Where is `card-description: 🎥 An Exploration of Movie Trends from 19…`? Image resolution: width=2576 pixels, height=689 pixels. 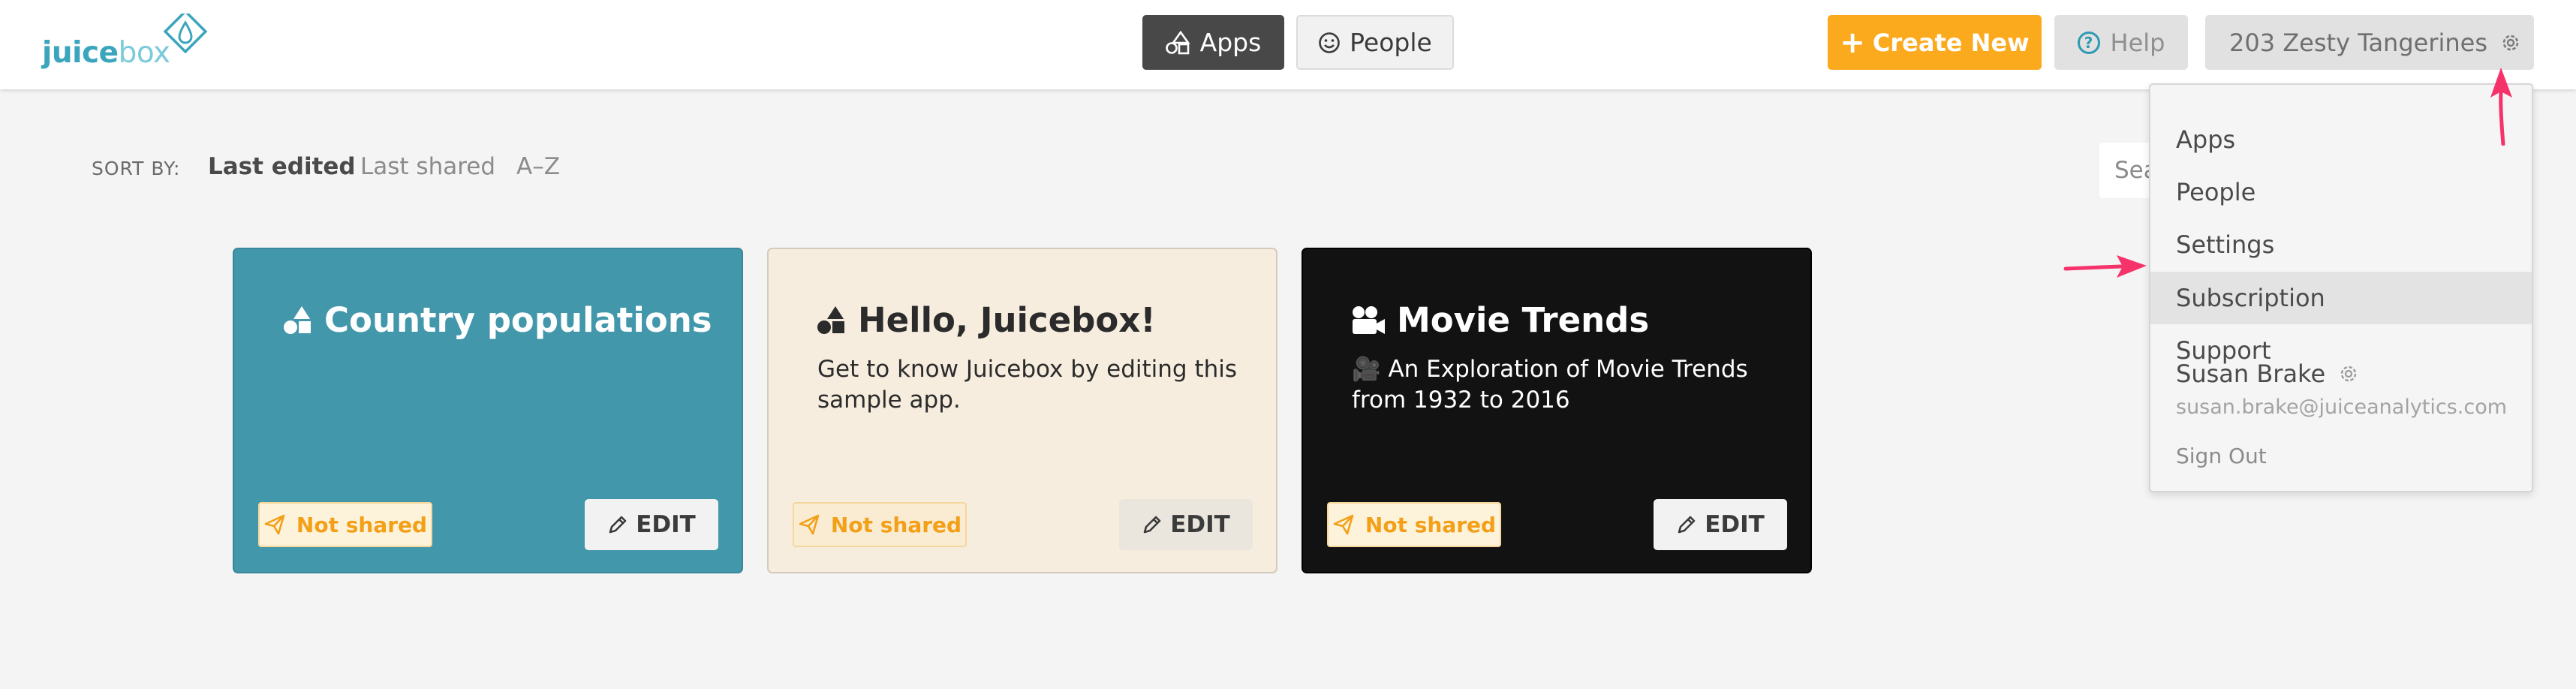 card-description: 🎥 An Exploration of Movie Trends from 19… is located at coordinates (1550, 385).